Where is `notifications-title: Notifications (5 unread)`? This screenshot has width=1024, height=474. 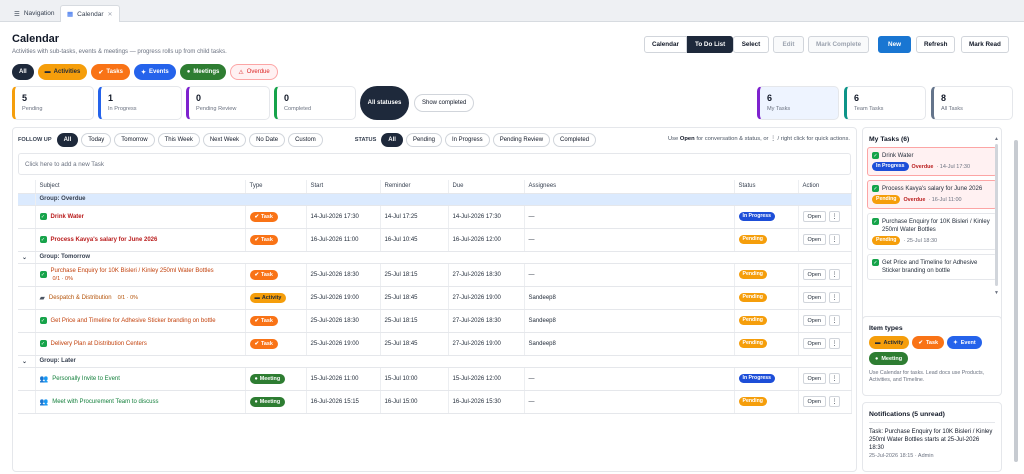
notifications-title: Notifications (5 unread) is located at coordinates (907, 414).